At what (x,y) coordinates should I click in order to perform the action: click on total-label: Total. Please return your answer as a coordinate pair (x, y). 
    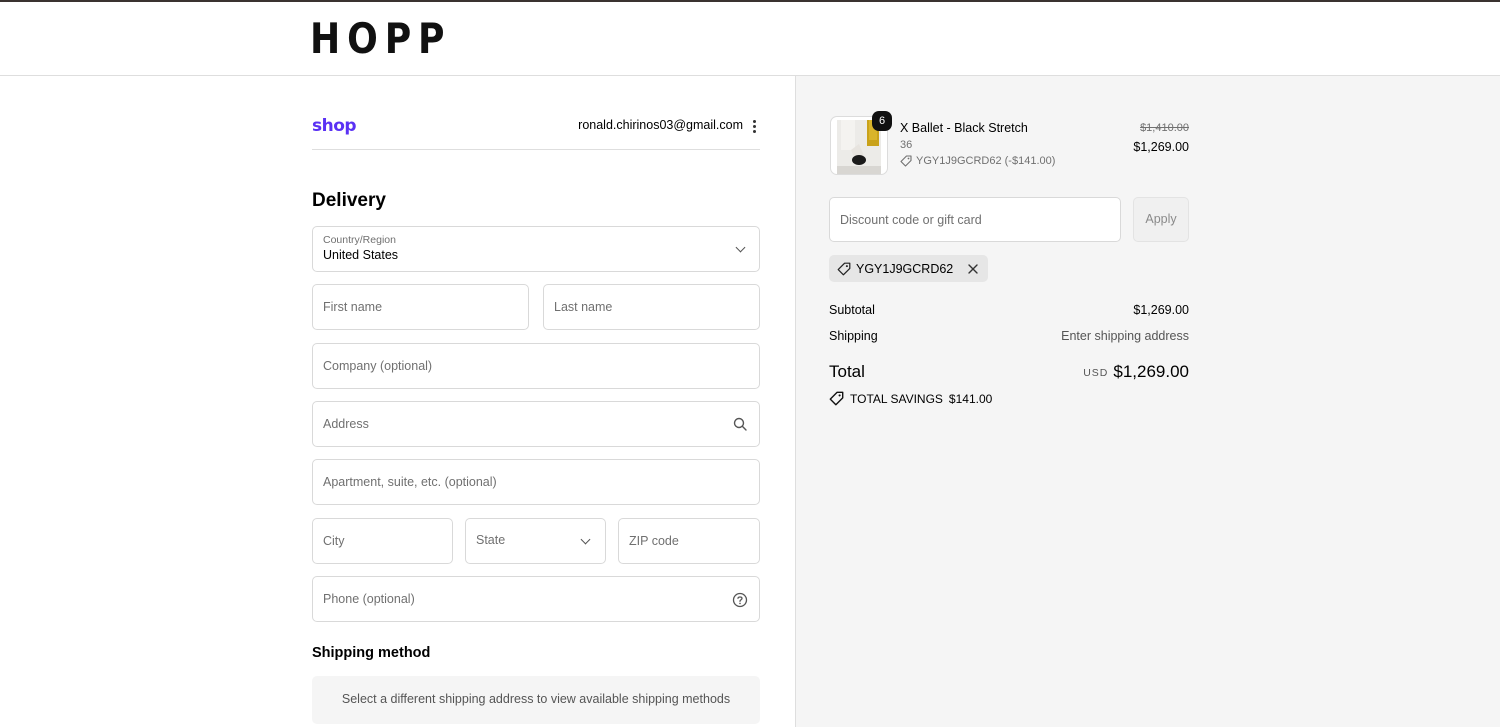
    Looking at the image, I should click on (847, 371).